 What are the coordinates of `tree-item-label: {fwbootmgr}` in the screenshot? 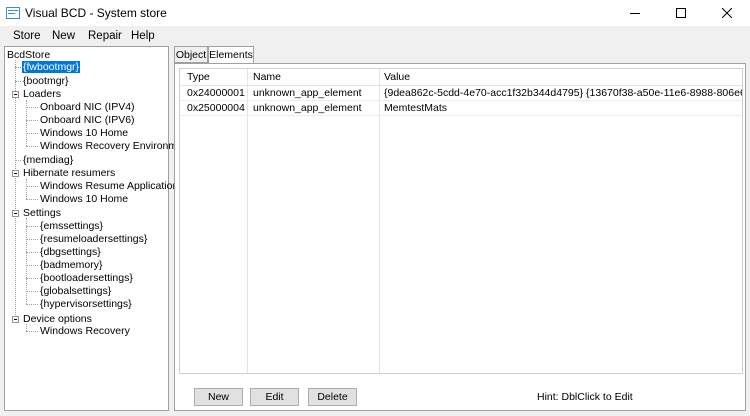 It's located at (51, 67).